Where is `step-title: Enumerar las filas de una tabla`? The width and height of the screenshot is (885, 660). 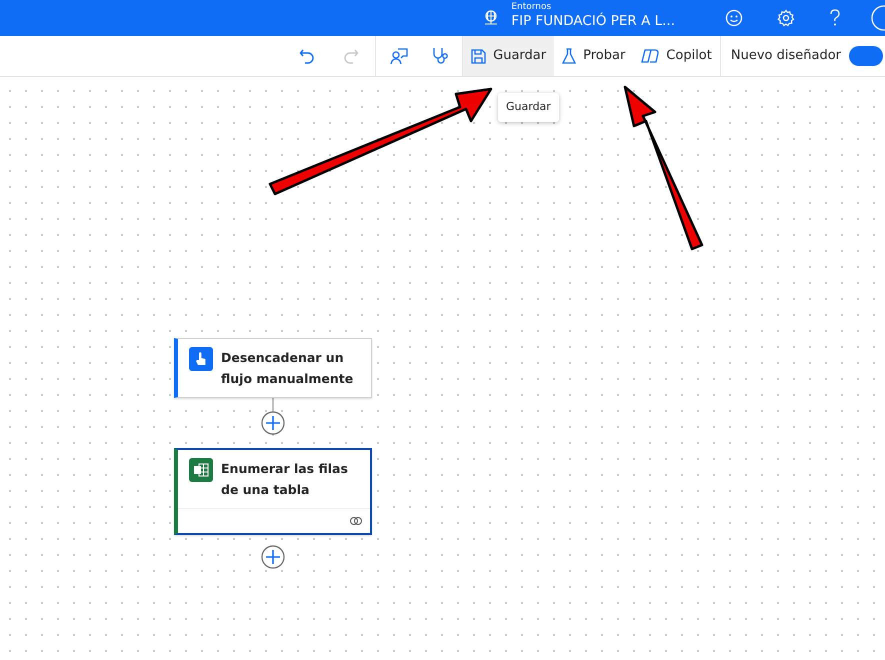
step-title: Enumerar las filas de una tabla is located at coordinates (285, 479).